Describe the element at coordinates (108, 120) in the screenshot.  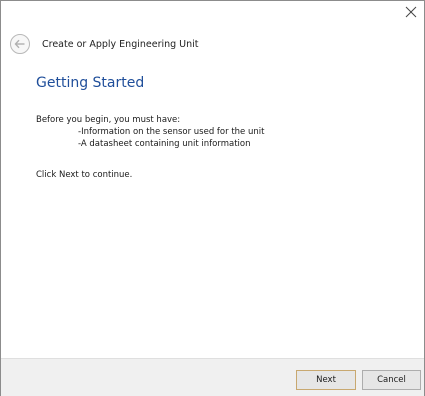
I see `intro-text: Before you begin, you must have:` at that location.